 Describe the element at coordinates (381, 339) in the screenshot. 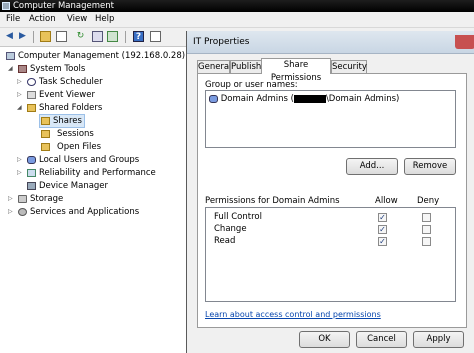

I see `cancel-button: Cancel` at that location.